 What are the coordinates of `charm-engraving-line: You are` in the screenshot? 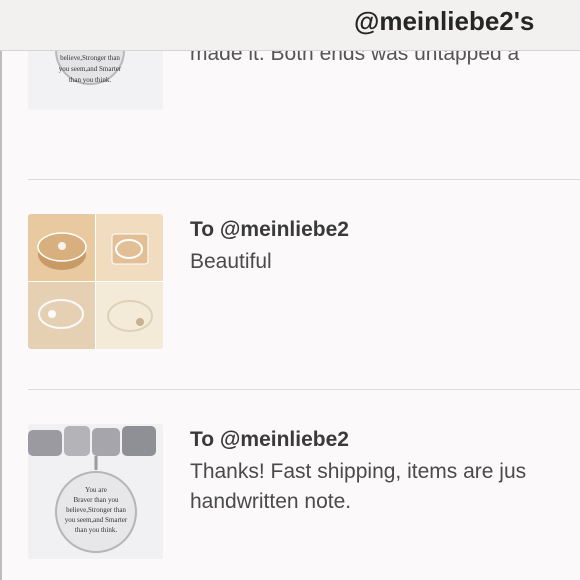 It's located at (96, 490).